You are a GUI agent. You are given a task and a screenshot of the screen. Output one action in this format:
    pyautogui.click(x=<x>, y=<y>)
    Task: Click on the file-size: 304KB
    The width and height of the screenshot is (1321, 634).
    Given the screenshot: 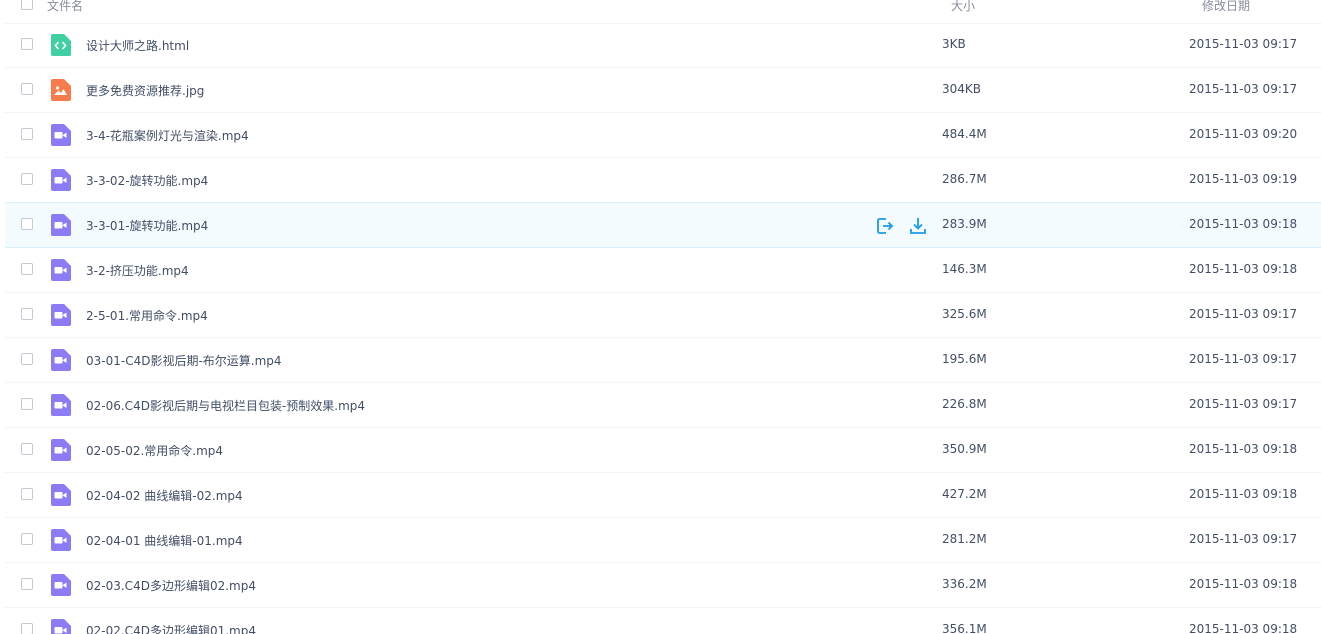 What is the action you would take?
    pyautogui.click(x=962, y=89)
    